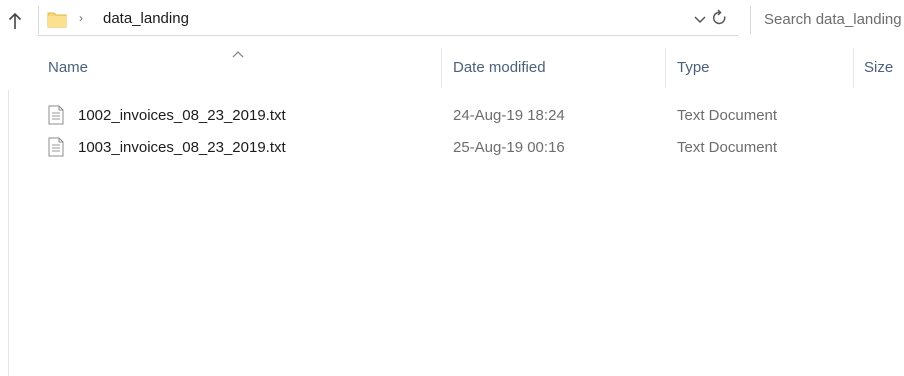 The height and width of the screenshot is (376, 904). Describe the element at coordinates (509, 147) in the screenshot. I see `file-date-modified: 25-Aug-19 00:16` at that location.